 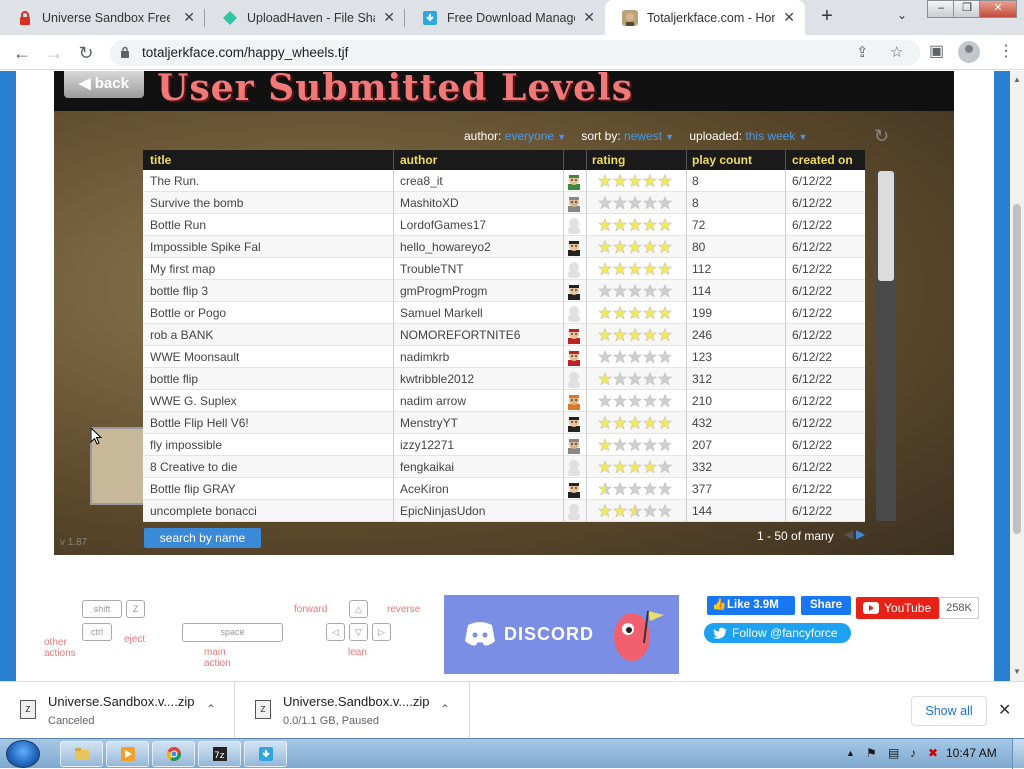 I want to click on table-row: My first map TroubleTNT 112 6/12/22, so click(x=504, y=269).